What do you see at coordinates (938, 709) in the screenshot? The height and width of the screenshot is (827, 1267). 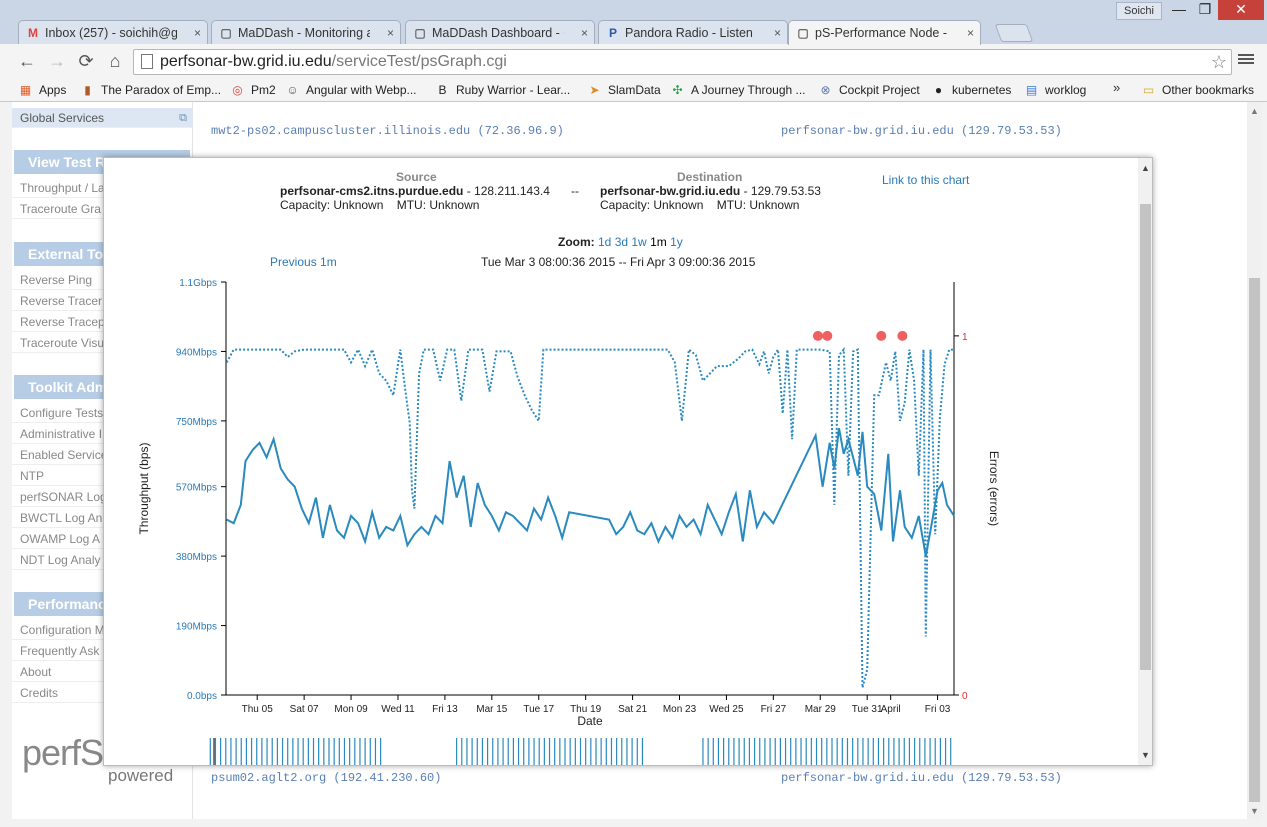 I see `x-tick-label: Fri 03` at bounding box center [938, 709].